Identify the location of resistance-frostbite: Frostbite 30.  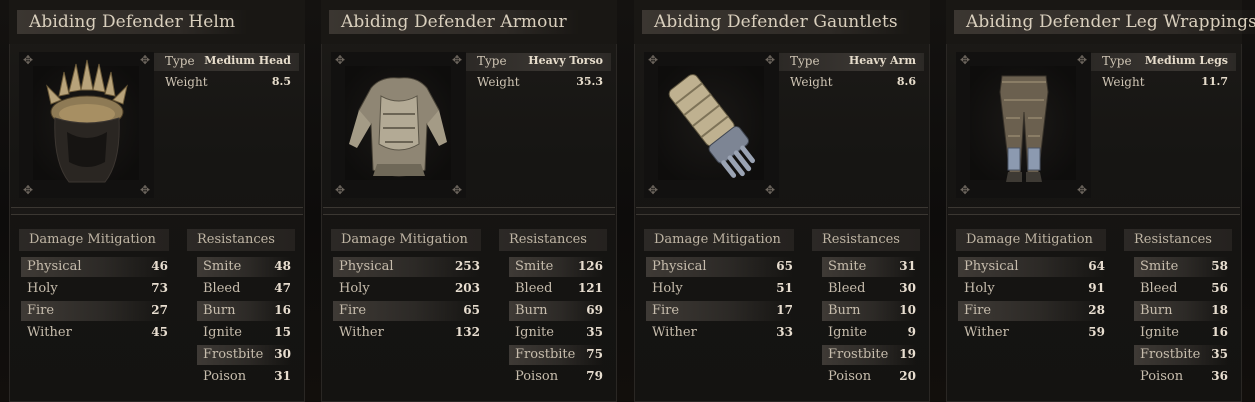
(244, 355).